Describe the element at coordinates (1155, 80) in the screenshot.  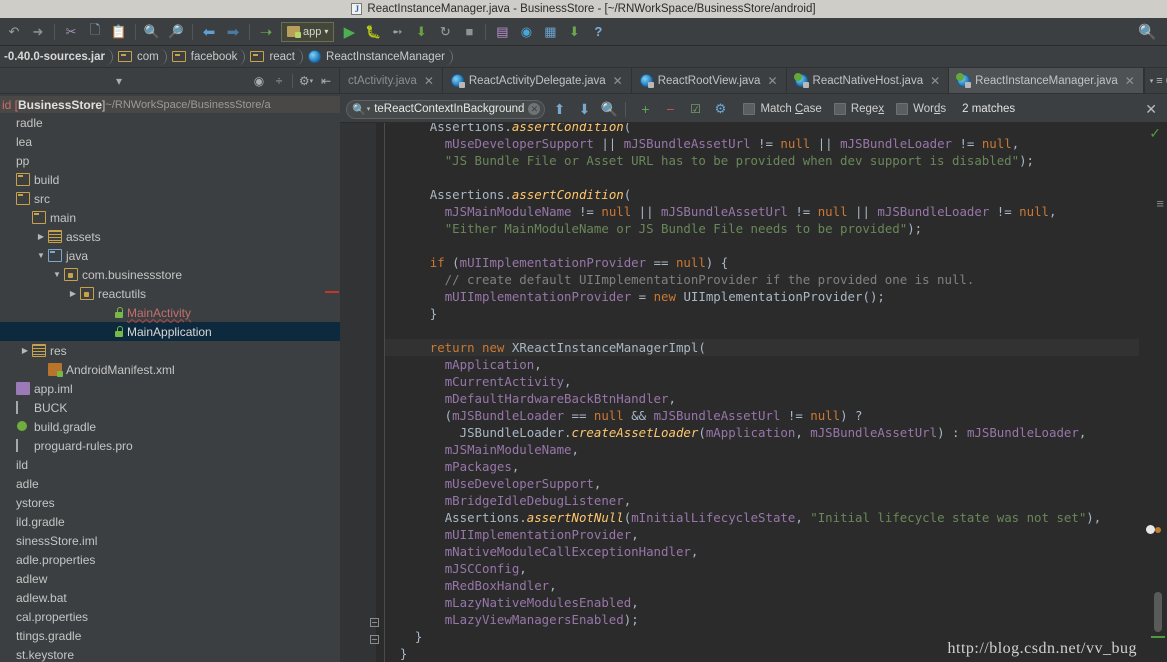
I see `tab-overflow-button: ▾ ≡ 6` at that location.